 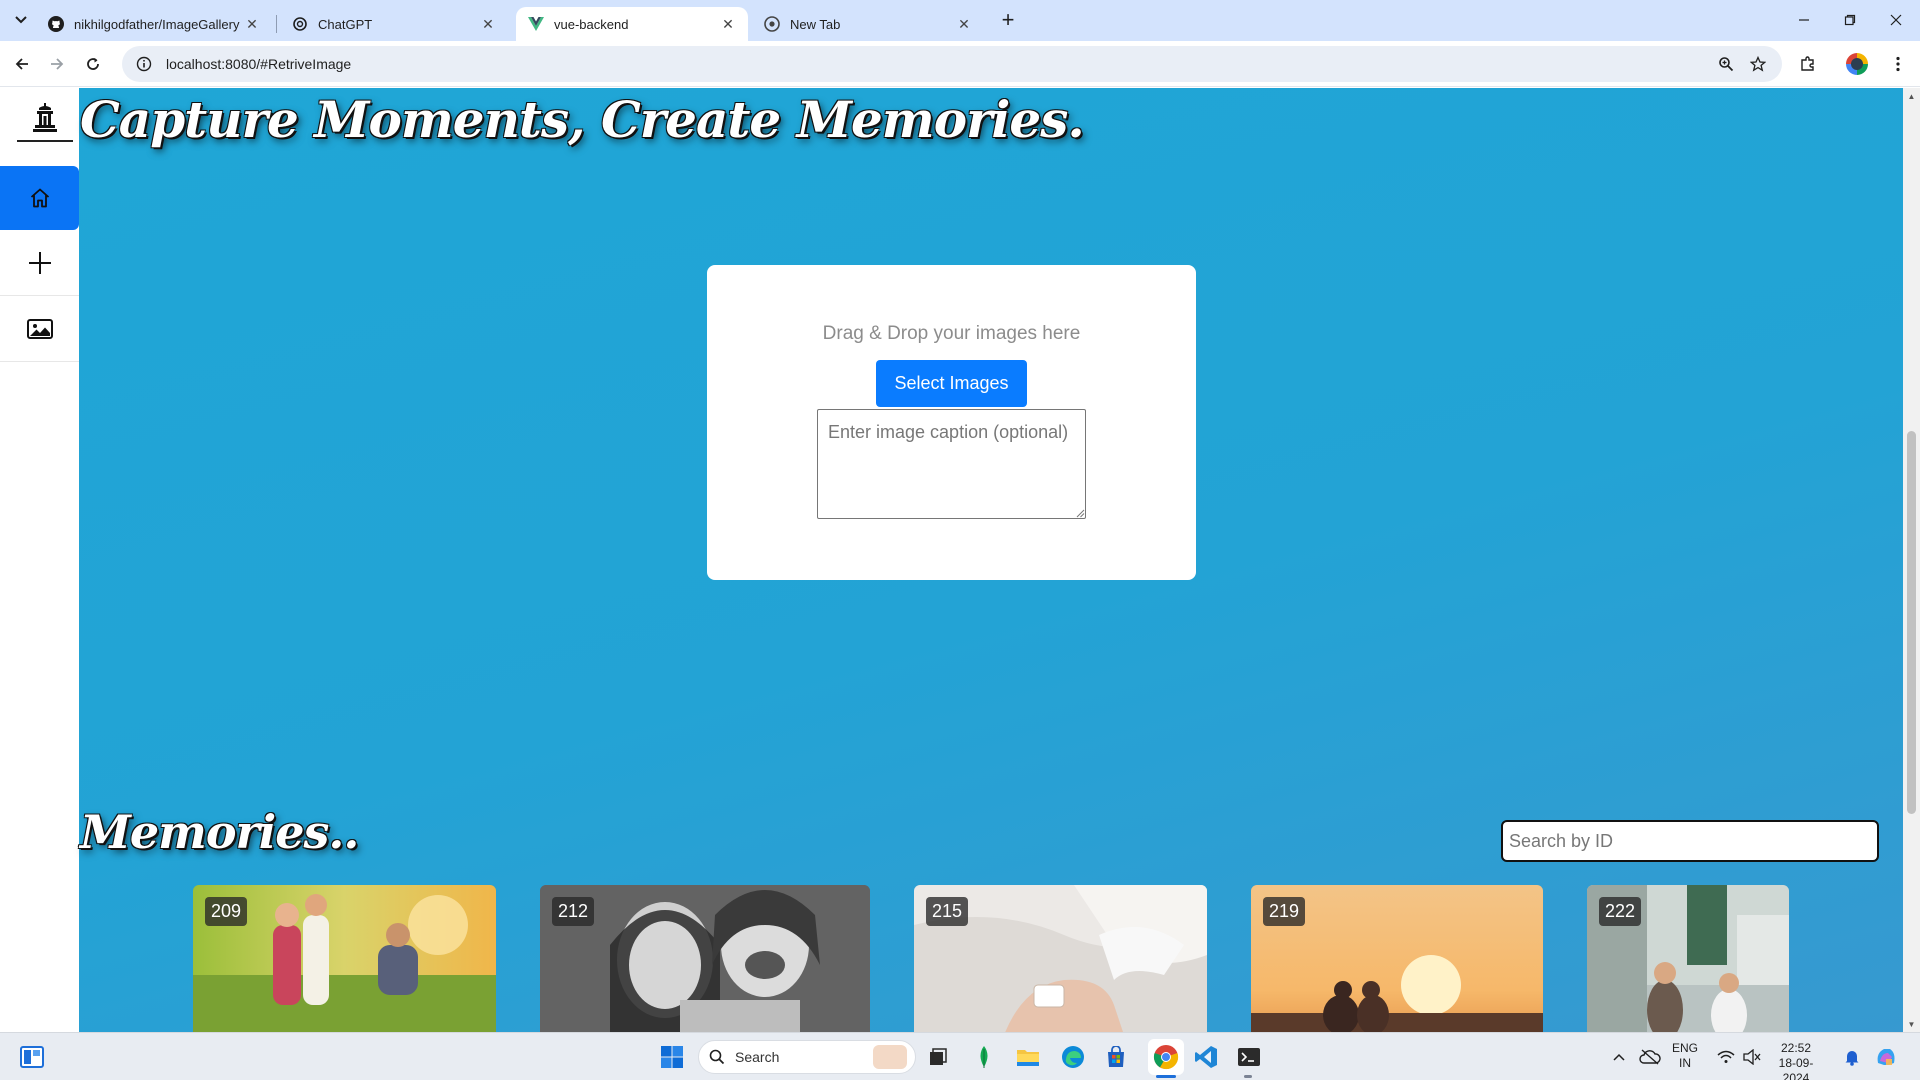 What do you see at coordinates (536, 24) in the screenshot?
I see `vue-icon` at bounding box center [536, 24].